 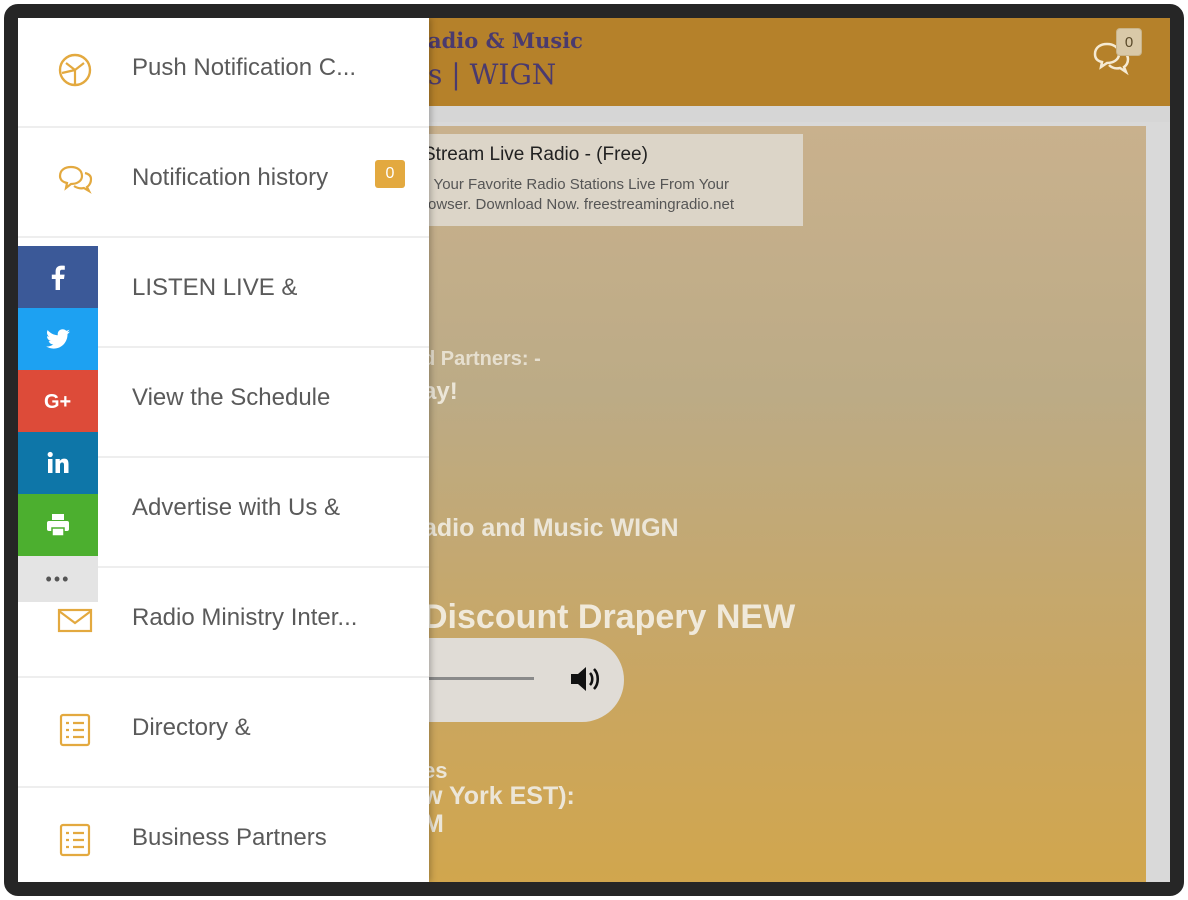 What do you see at coordinates (535, 155) in the screenshot?
I see `ad-title: Stream Live Radio - (Free)` at bounding box center [535, 155].